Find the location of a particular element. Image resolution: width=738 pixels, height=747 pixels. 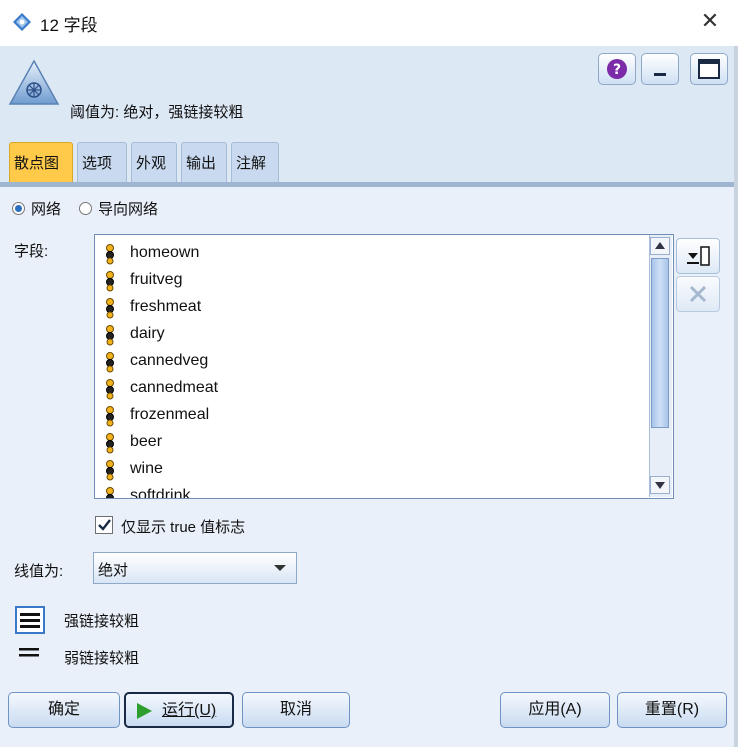

show-true-only-label: 仅显示 true 值标志 is located at coordinates (183, 527).